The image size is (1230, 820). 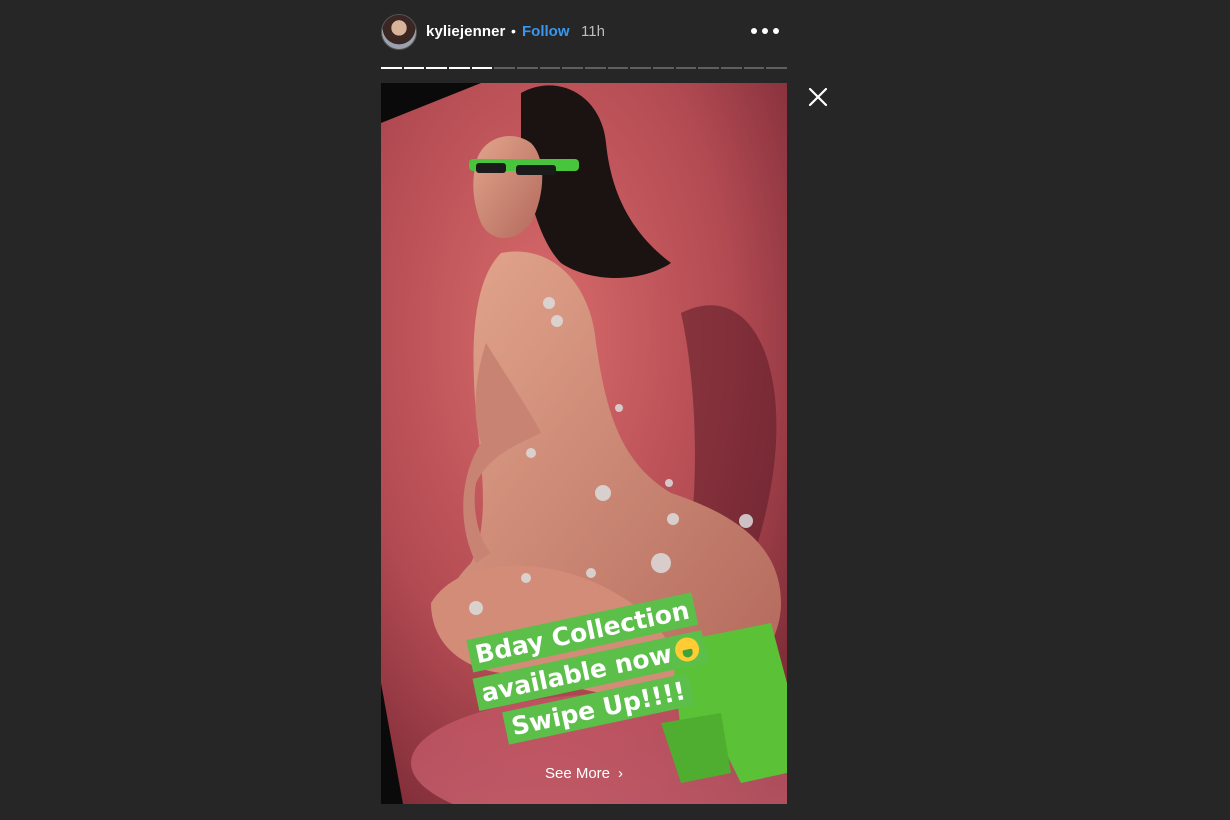 What do you see at coordinates (687, 649) in the screenshot?
I see `money-mouth-face-emoji-icon` at bounding box center [687, 649].